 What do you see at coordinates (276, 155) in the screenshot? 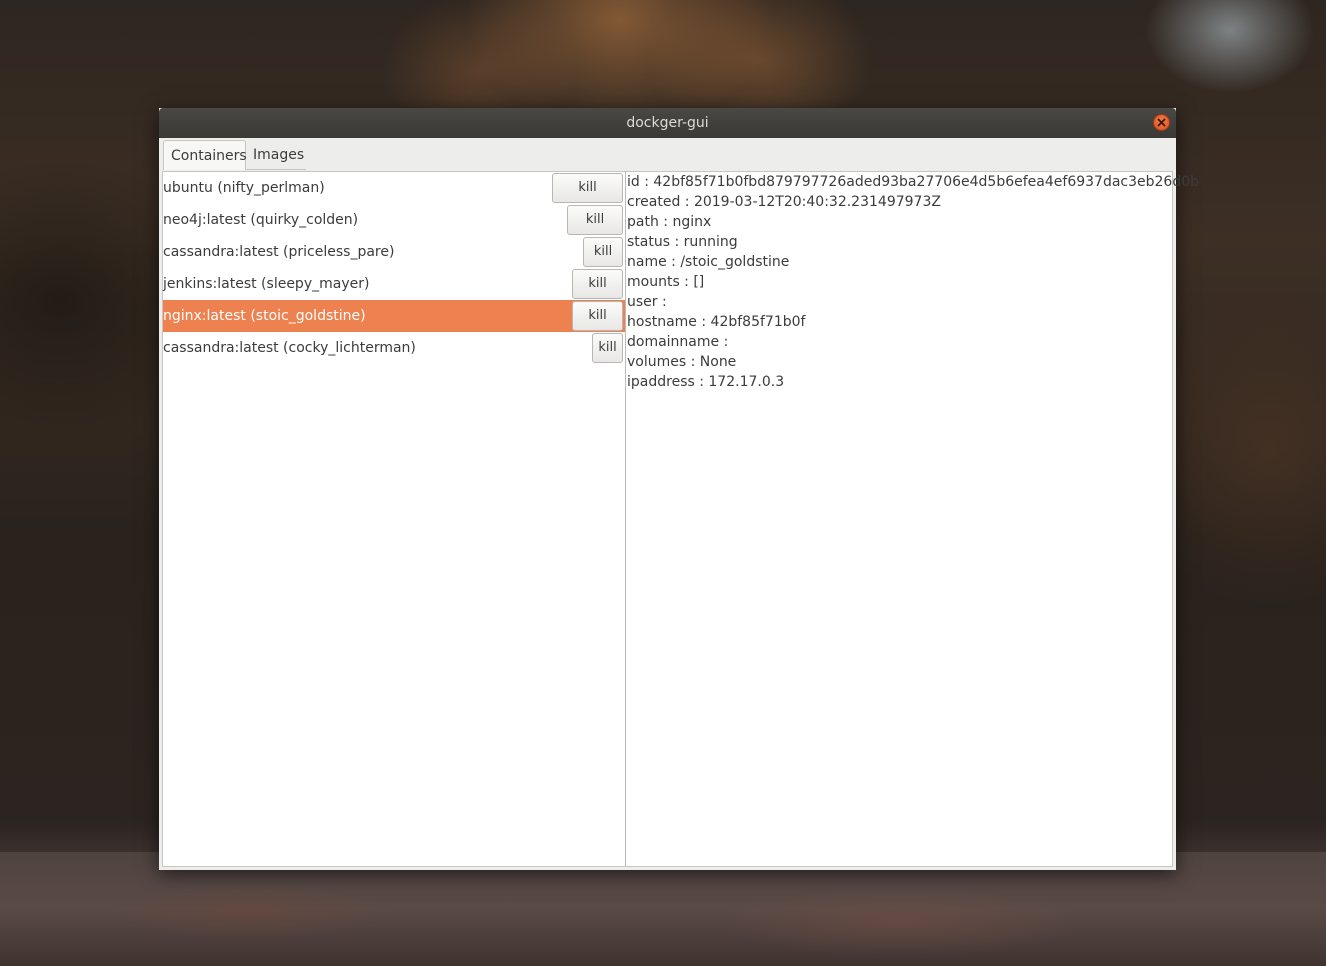
I see `tab-images: Images` at bounding box center [276, 155].